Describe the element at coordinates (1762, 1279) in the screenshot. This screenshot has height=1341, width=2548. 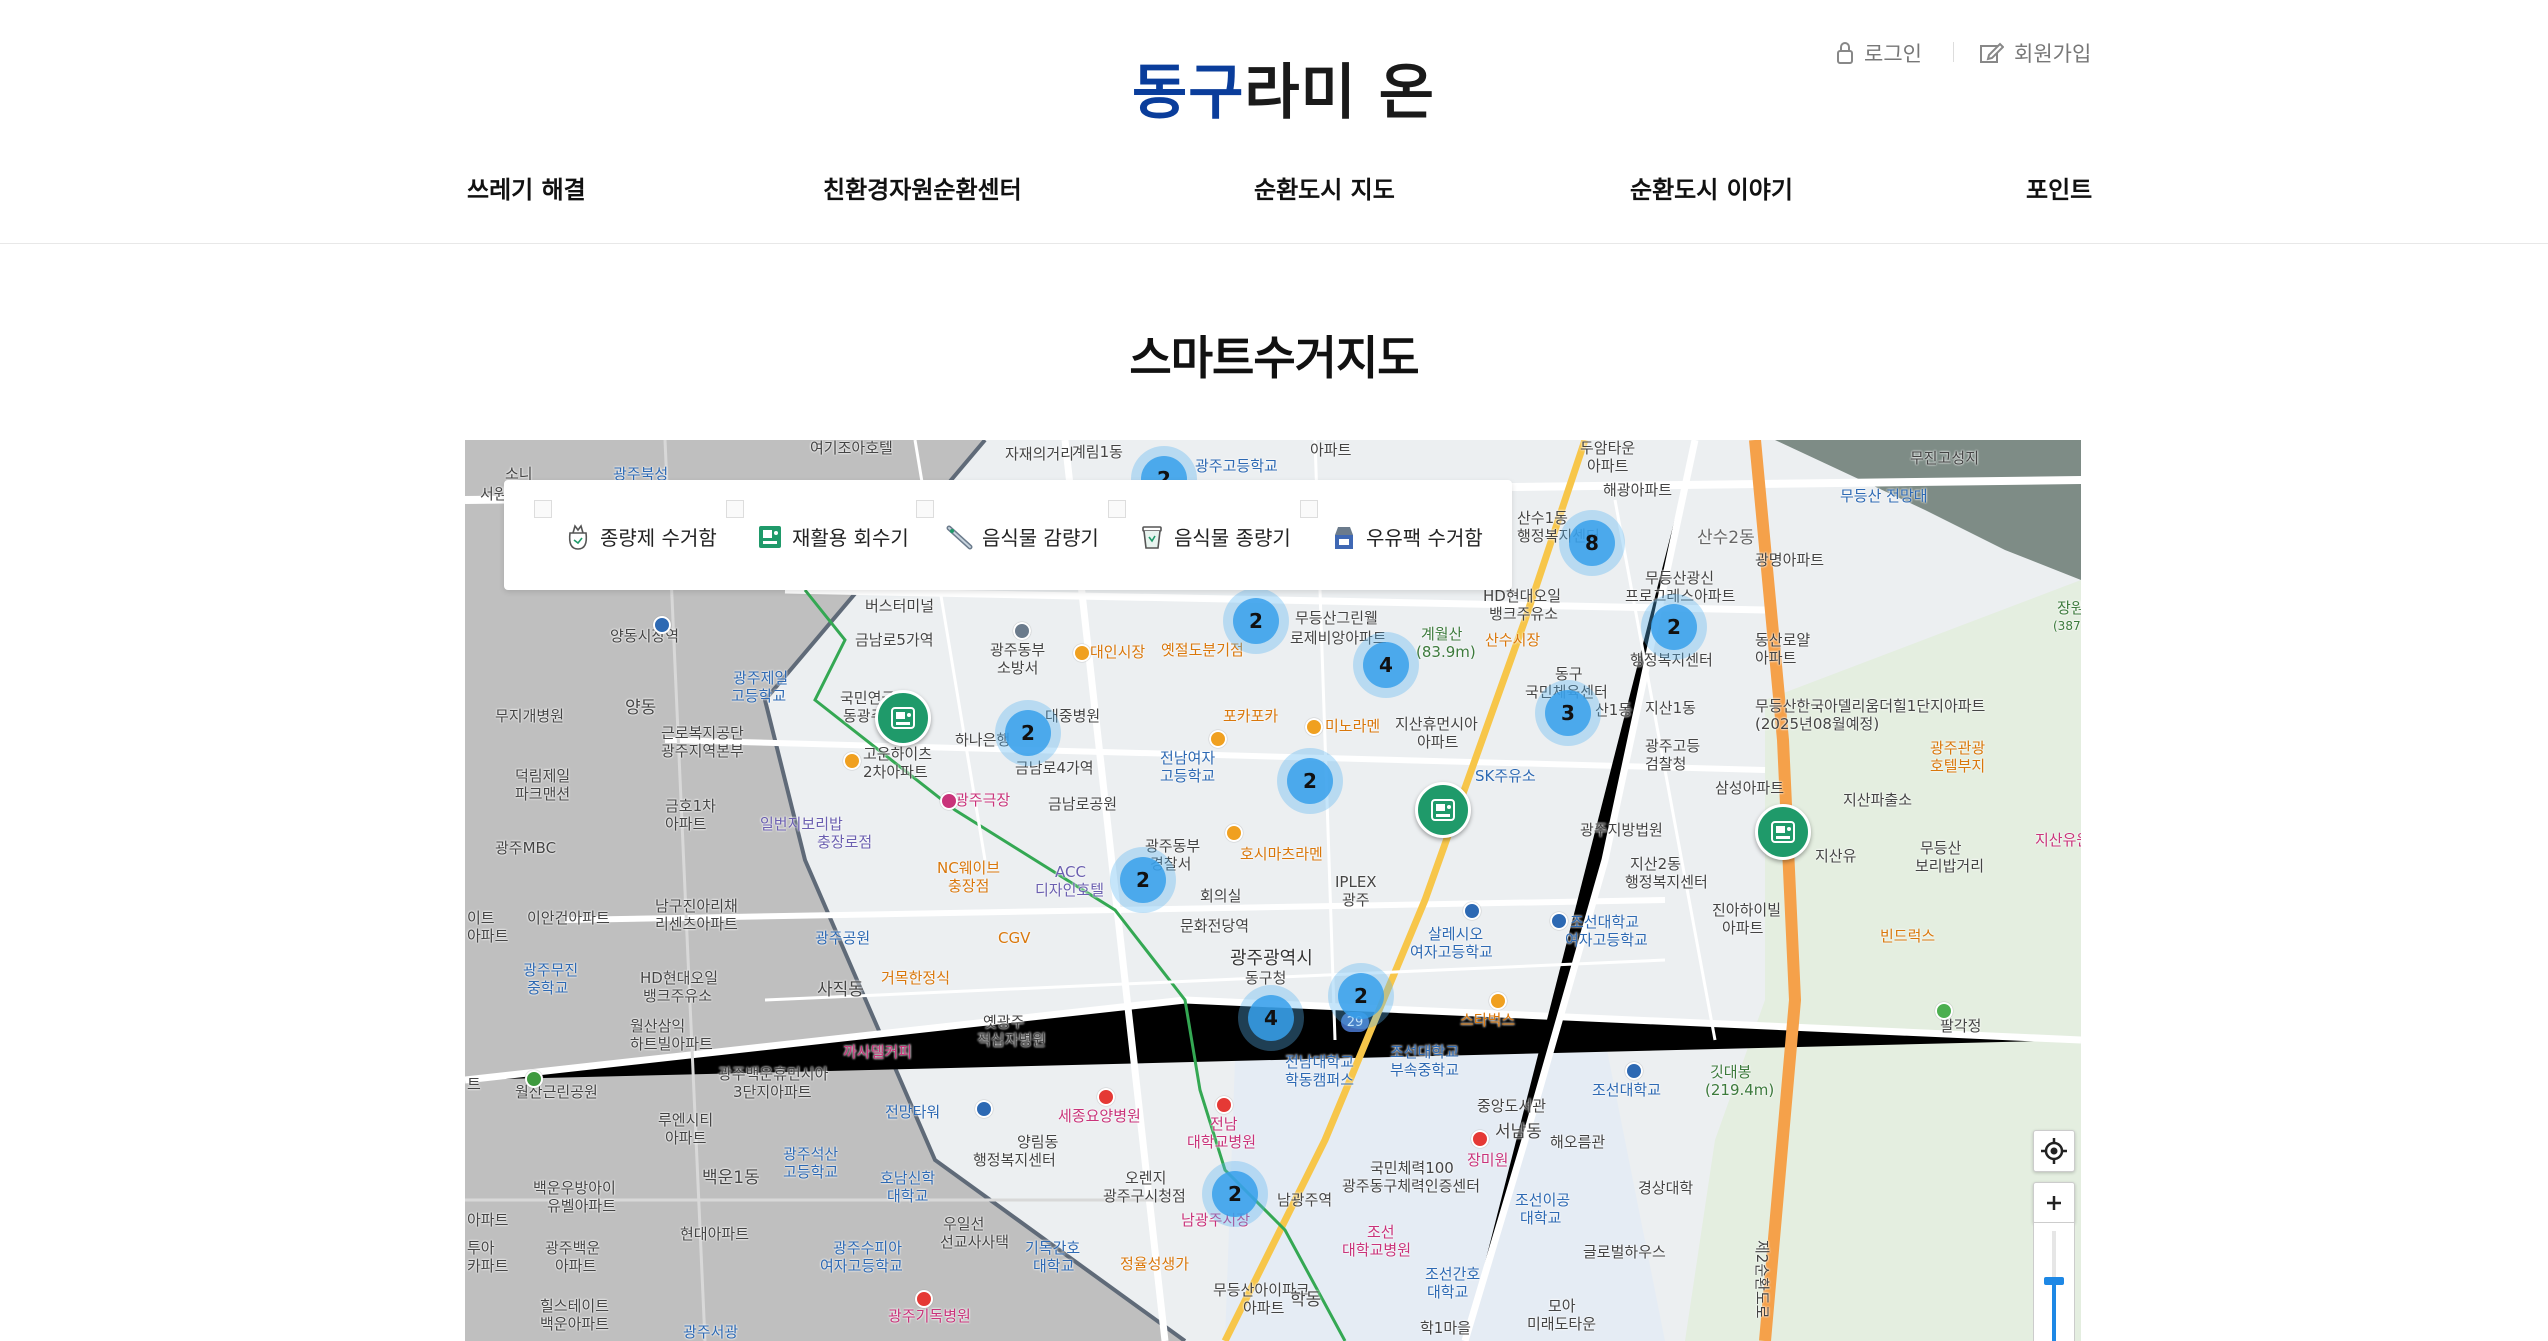
I see `map-label: 제2순환도로` at that location.